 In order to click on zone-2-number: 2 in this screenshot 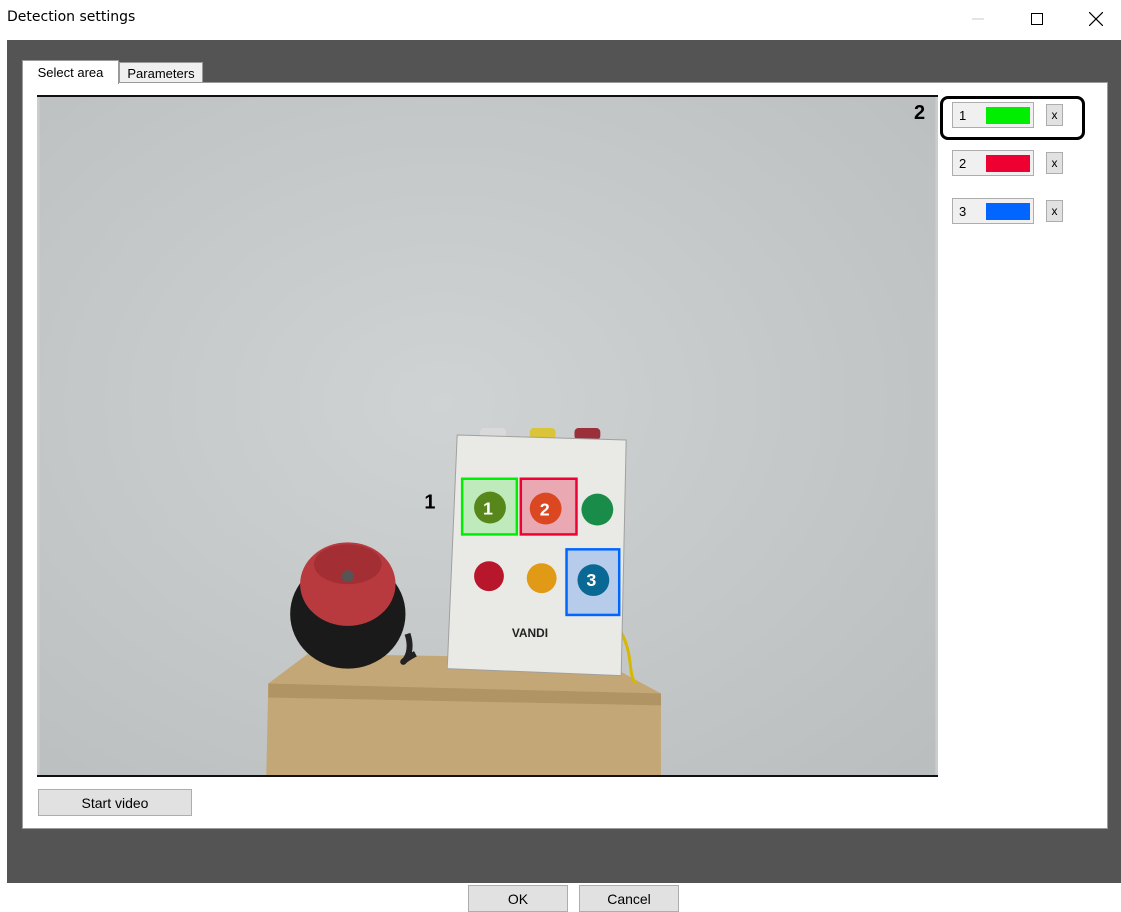, I will do `click(963, 163)`.